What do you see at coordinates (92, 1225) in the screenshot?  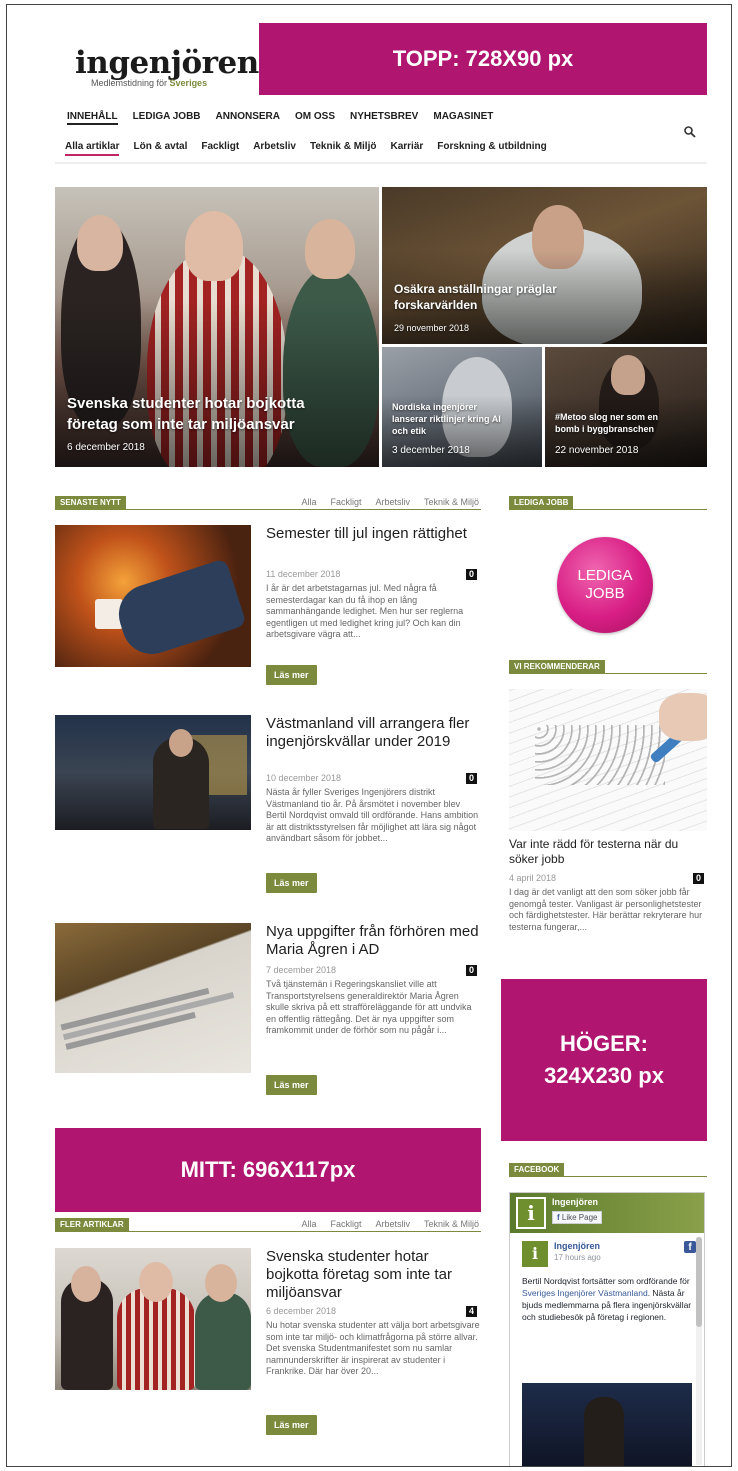 I see `more-section-label: FLER ARTIKLAR` at bounding box center [92, 1225].